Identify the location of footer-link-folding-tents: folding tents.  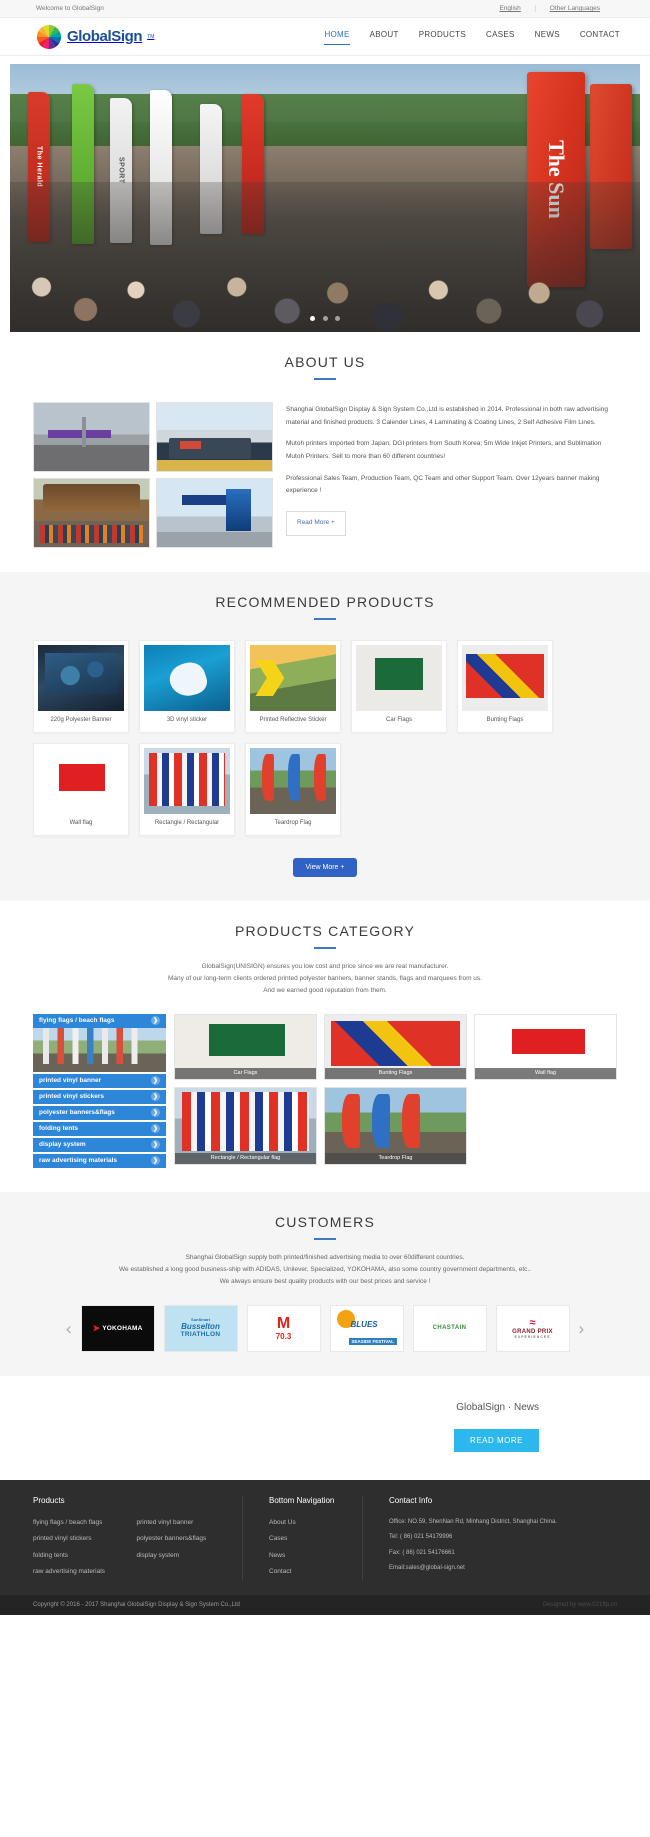
(79, 1556).